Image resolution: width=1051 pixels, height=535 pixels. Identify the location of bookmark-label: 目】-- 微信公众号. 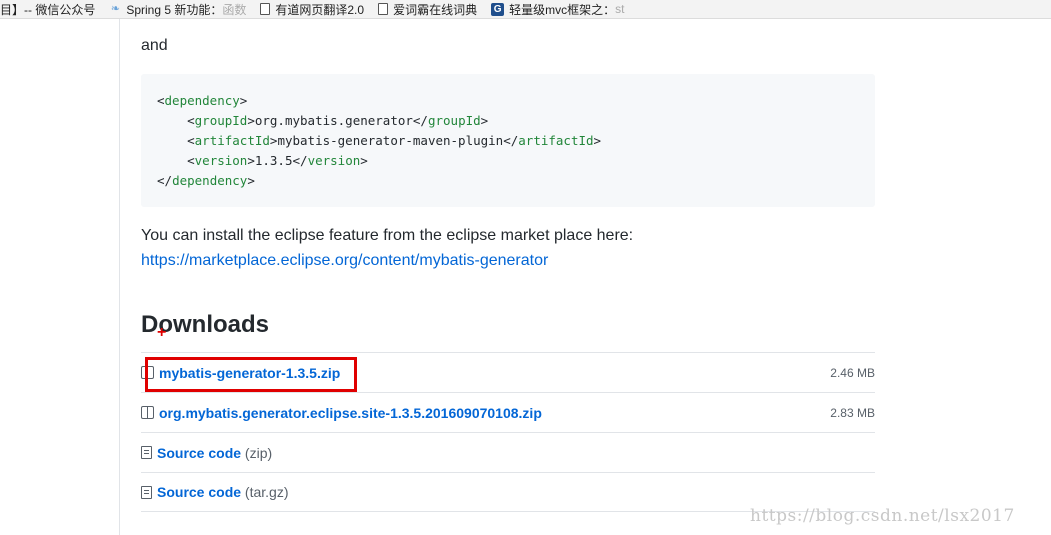
(48, 9).